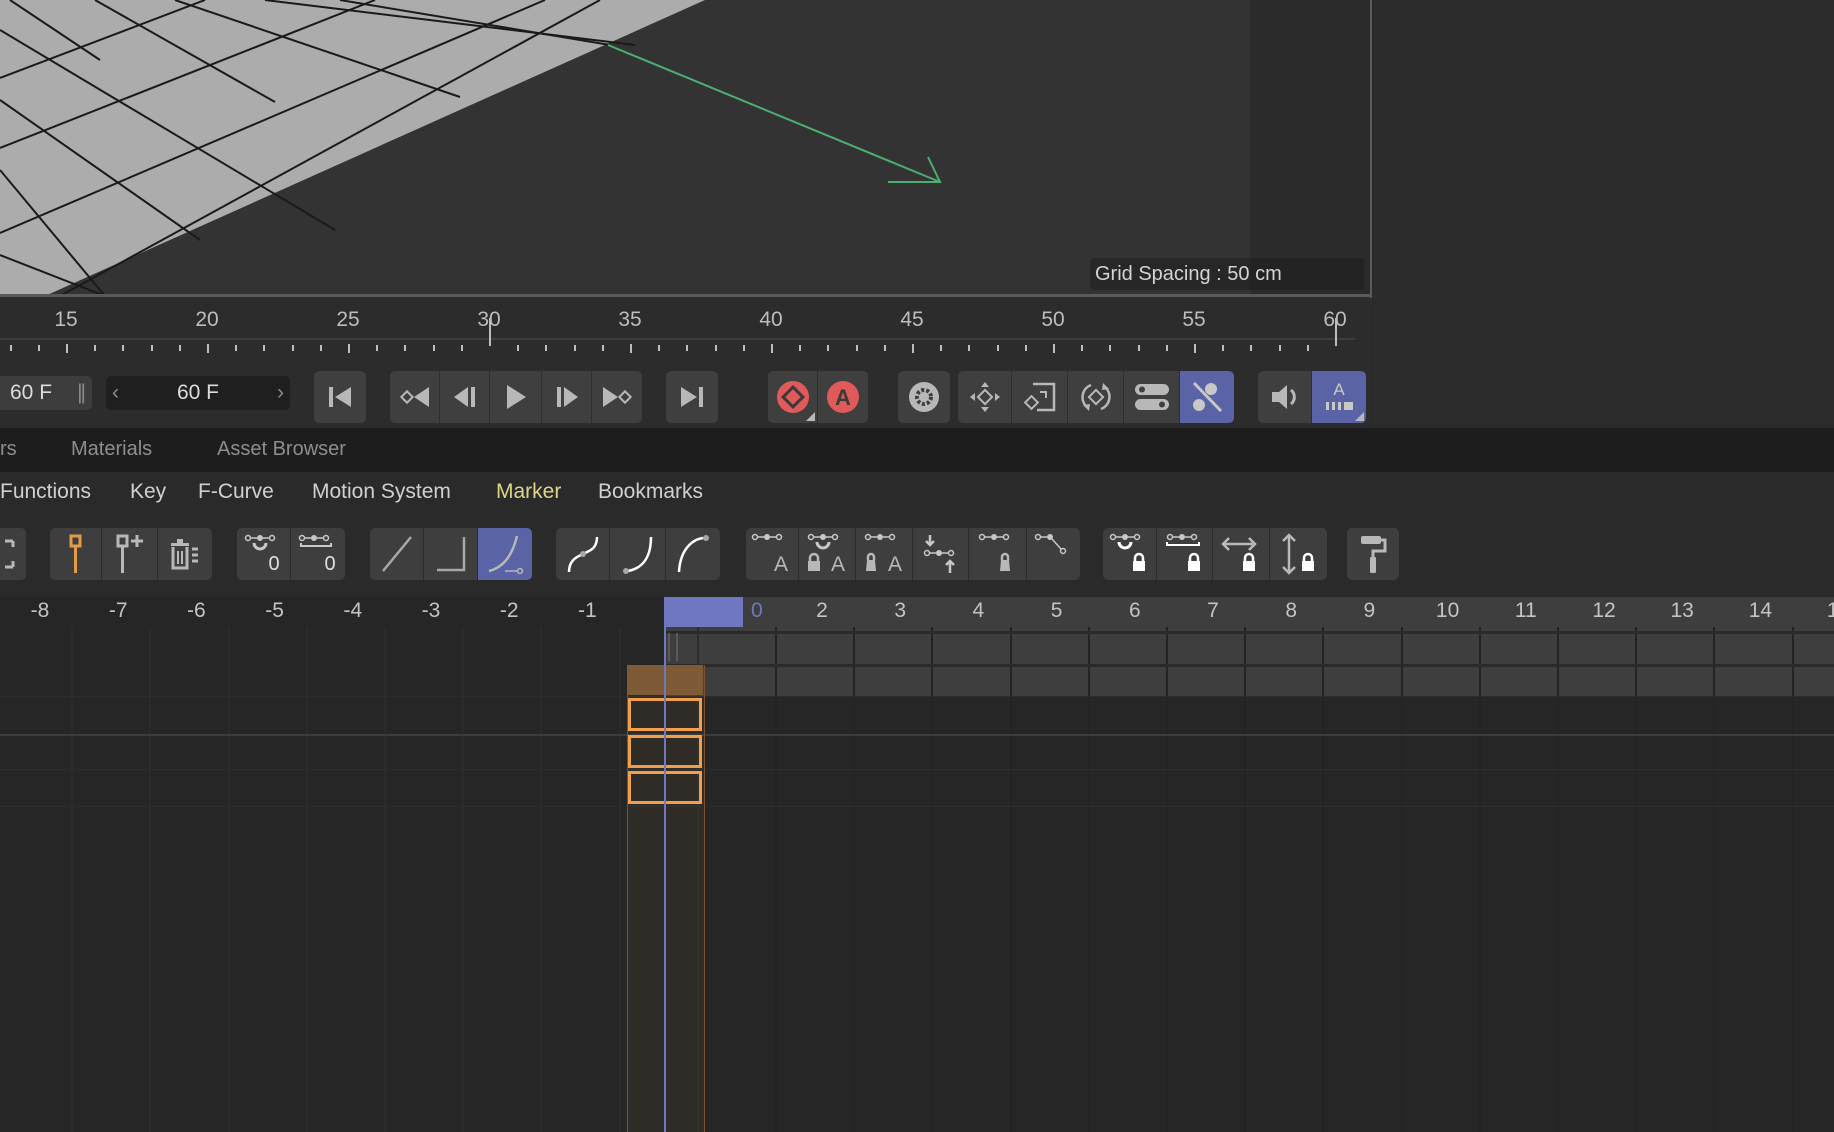  Describe the element at coordinates (941, 554) in the screenshot. I see `break-tangents-button` at that location.